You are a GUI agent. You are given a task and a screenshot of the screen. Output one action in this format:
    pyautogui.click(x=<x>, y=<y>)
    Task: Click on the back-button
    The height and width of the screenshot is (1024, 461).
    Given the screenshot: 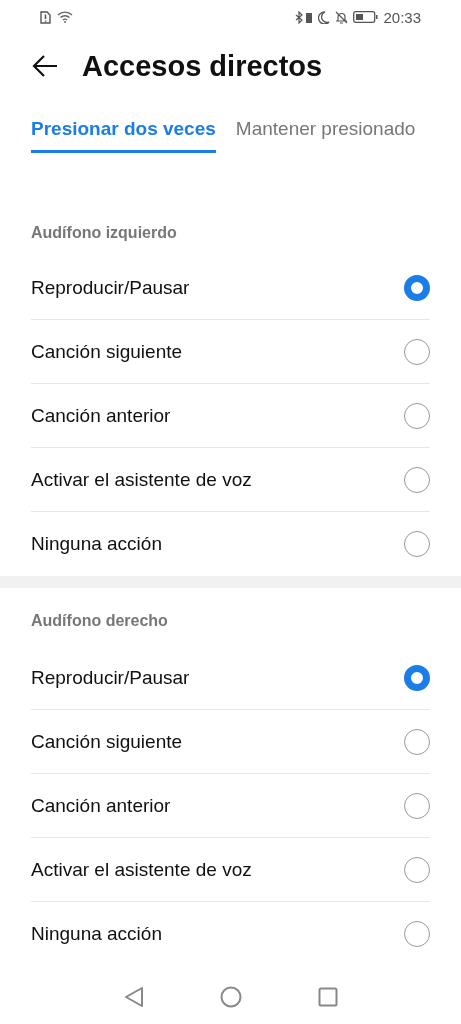 What is the action you would take?
    pyautogui.click(x=45, y=66)
    